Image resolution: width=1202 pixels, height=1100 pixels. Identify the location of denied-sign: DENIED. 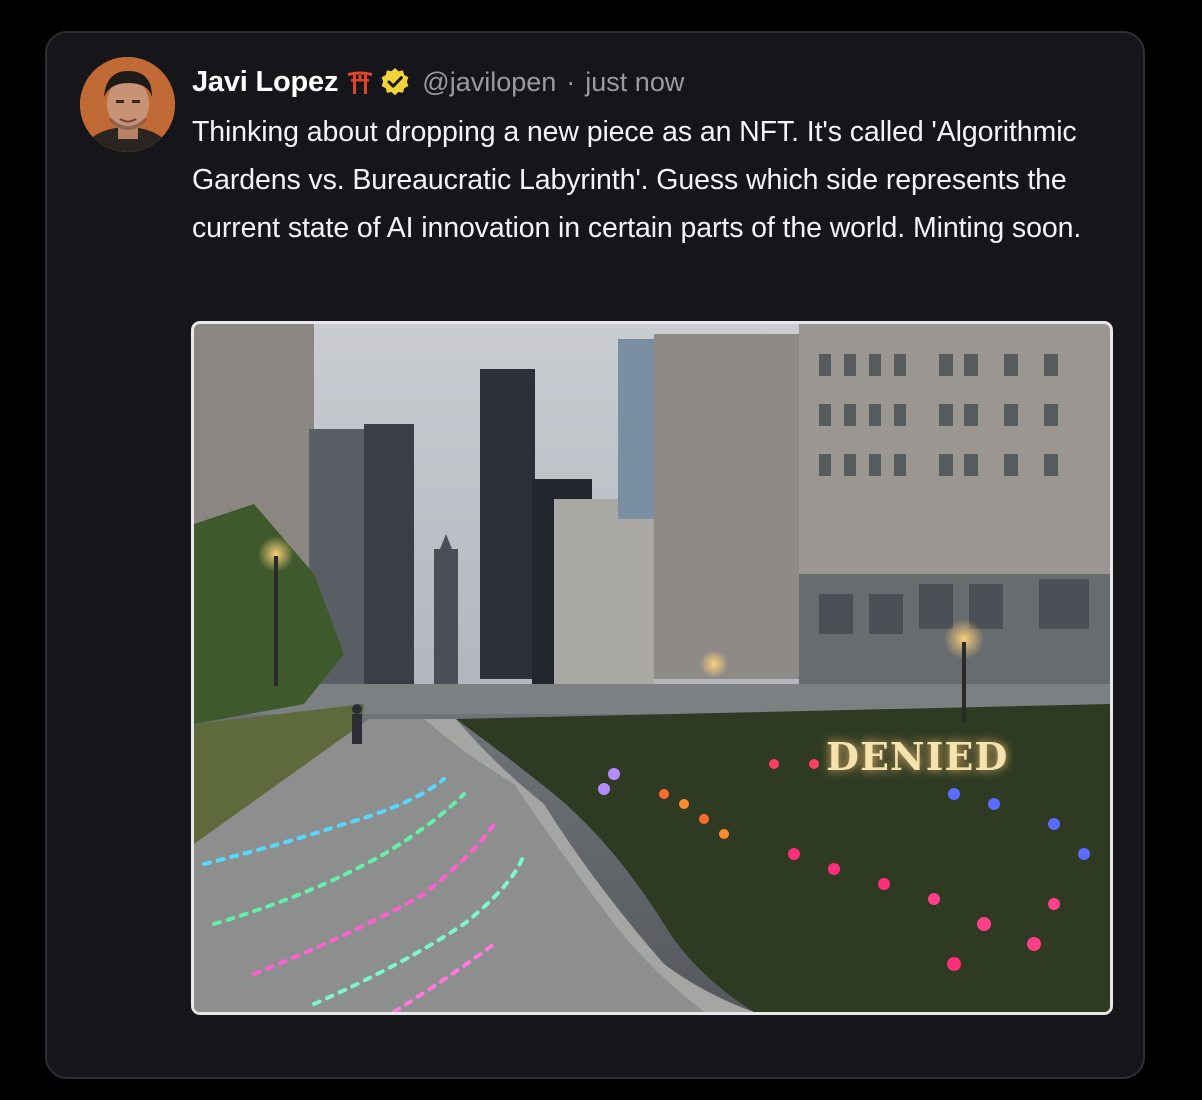
(917, 756).